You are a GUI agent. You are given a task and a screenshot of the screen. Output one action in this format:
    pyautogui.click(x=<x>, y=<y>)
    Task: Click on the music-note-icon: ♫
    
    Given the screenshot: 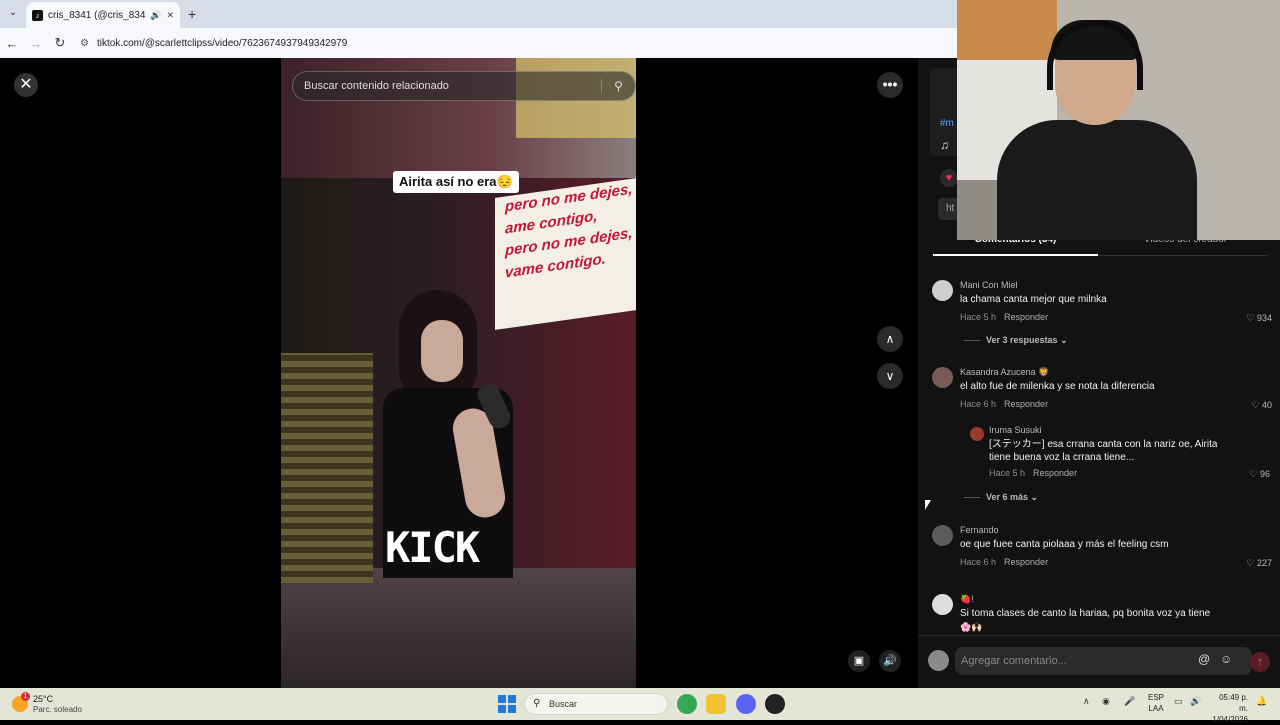 What is the action you would take?
    pyautogui.click(x=944, y=145)
    